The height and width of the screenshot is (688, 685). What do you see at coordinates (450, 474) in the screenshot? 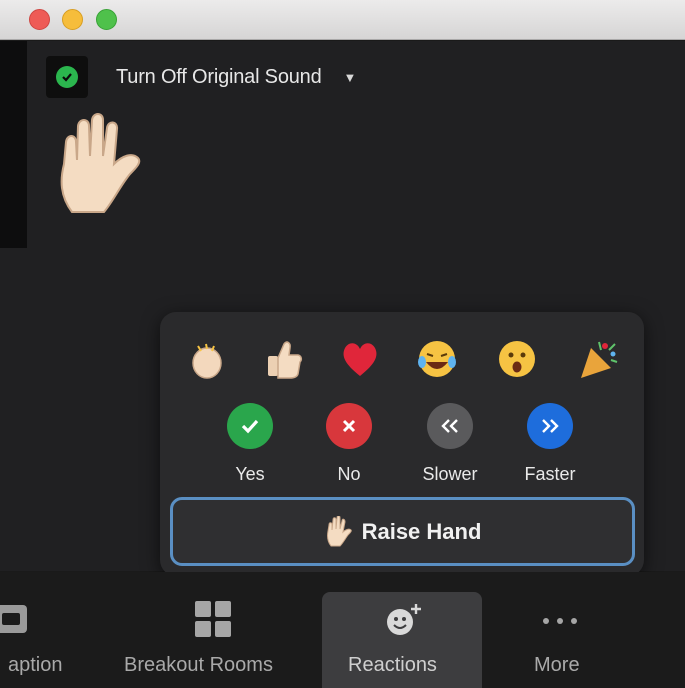
I see `slower-label: Slower` at bounding box center [450, 474].